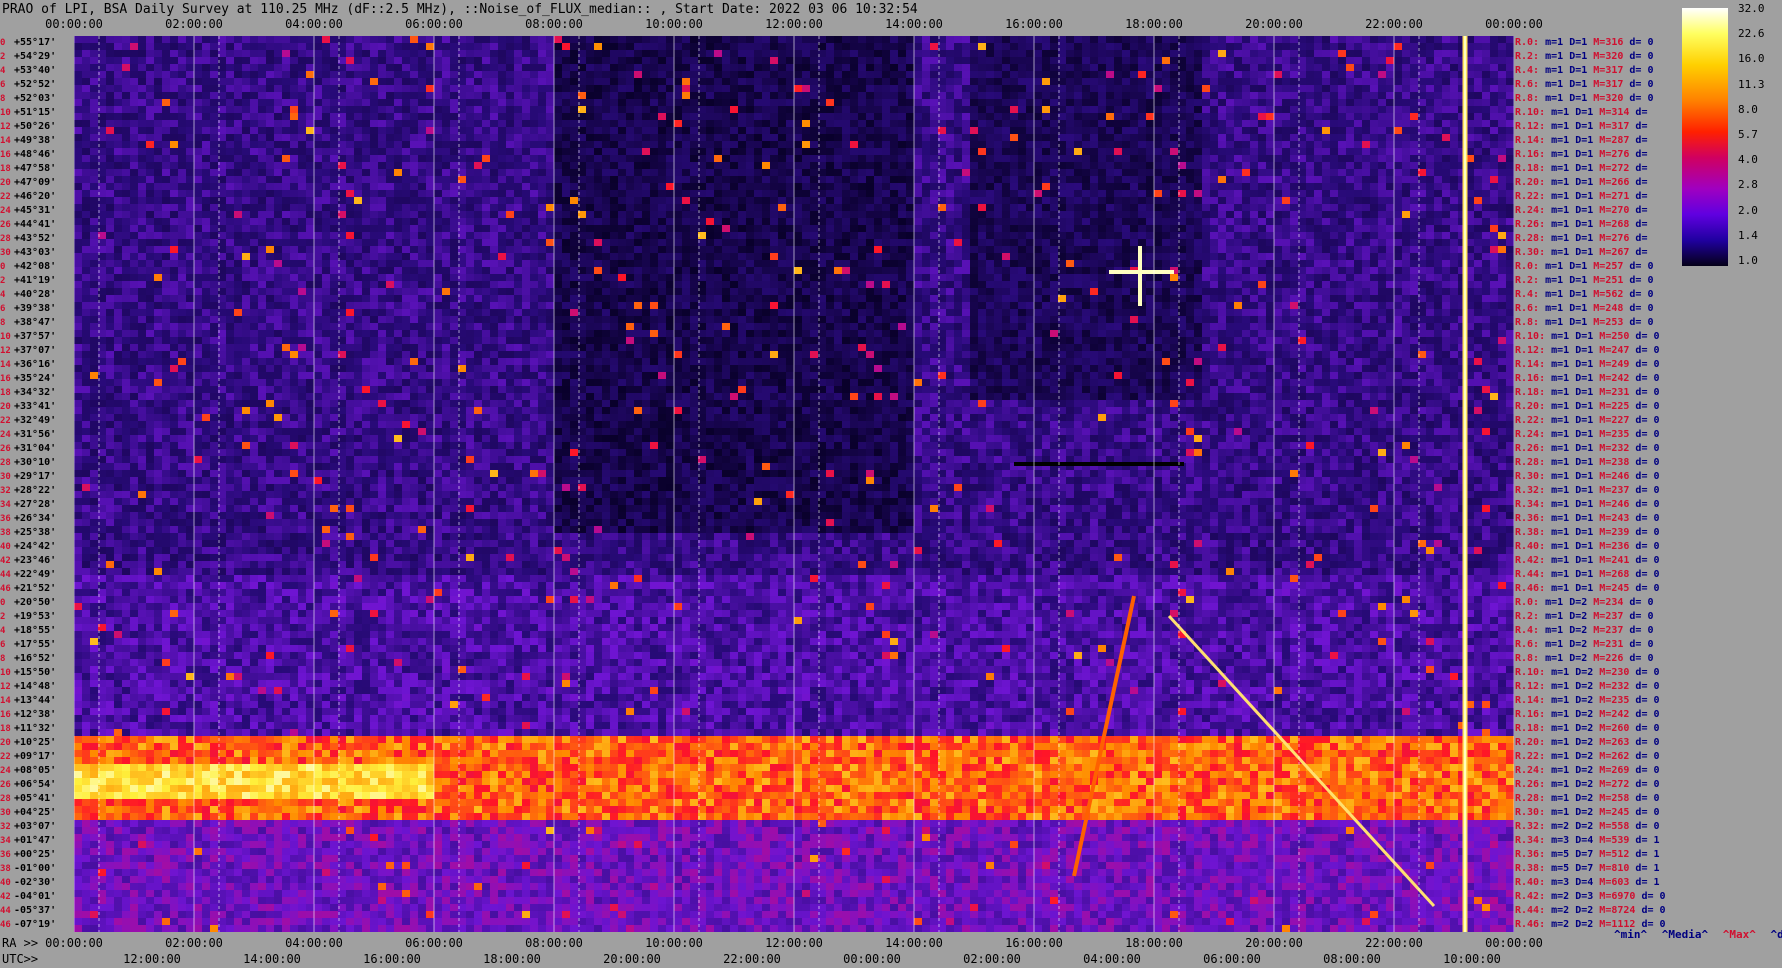 The image size is (1782, 968). What do you see at coordinates (1530, 504) in the screenshot?
I see `row-name: R.34:` at bounding box center [1530, 504].